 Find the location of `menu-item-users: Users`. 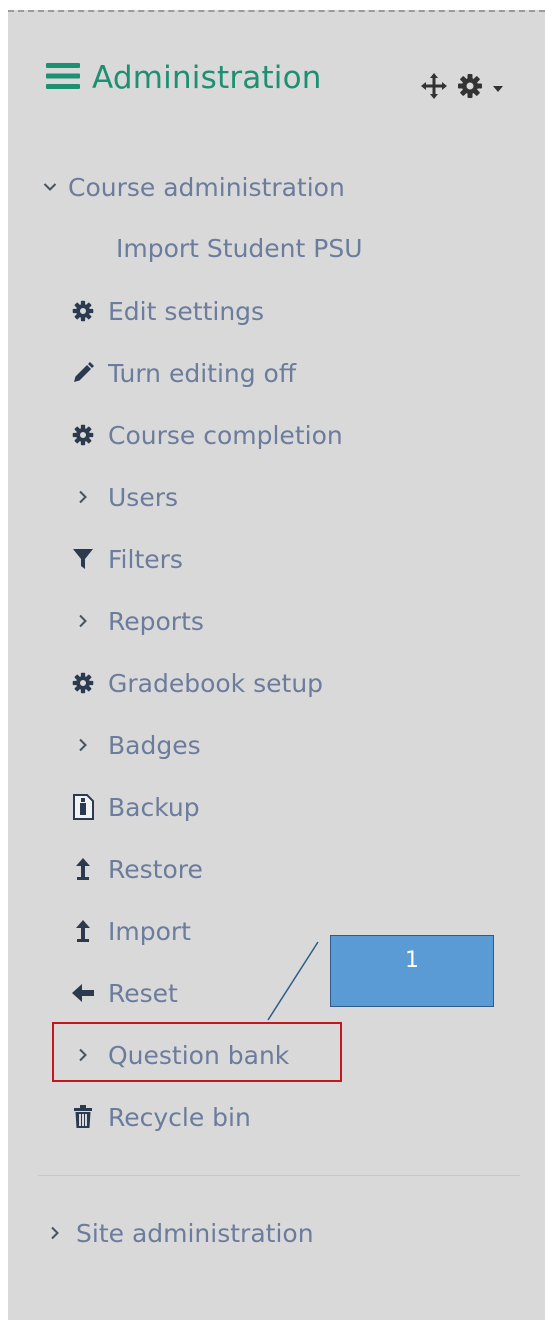

menu-item-users: Users is located at coordinates (123, 497).